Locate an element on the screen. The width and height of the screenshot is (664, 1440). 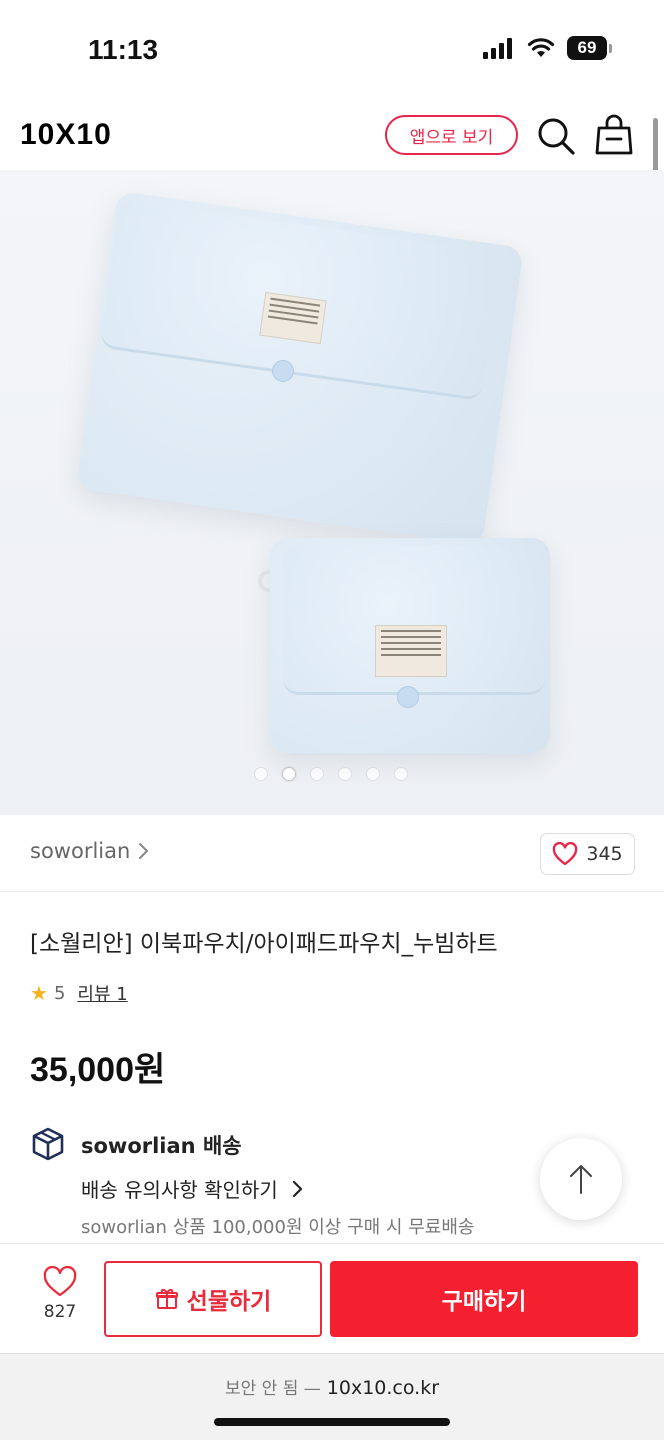
battery-icon: 69 is located at coordinates (589, 48).